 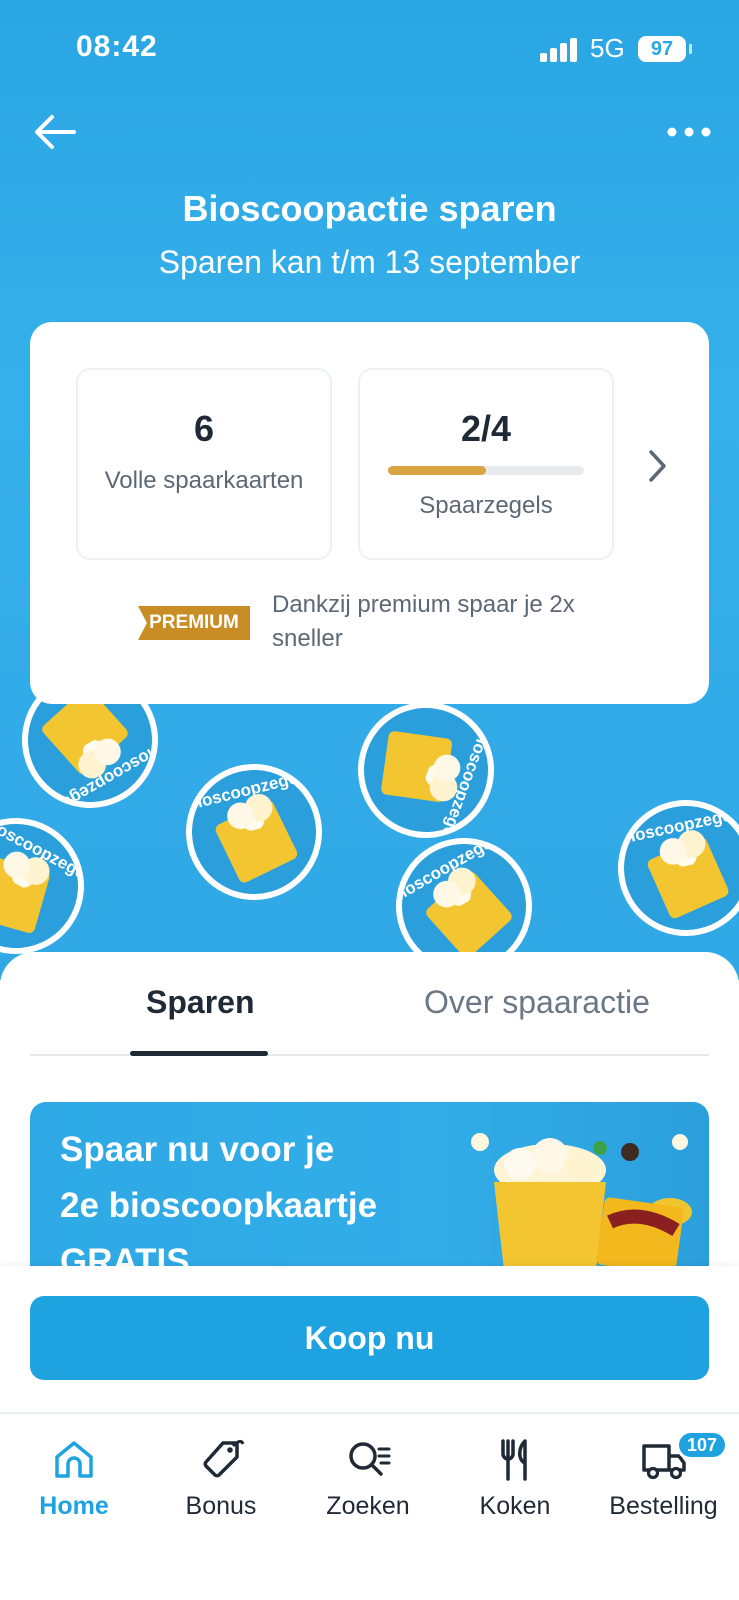 I want to click on bottom-navigation: Home Bonus Zoeken Koken 107 Bestelling, so click(x=369, y=1506).